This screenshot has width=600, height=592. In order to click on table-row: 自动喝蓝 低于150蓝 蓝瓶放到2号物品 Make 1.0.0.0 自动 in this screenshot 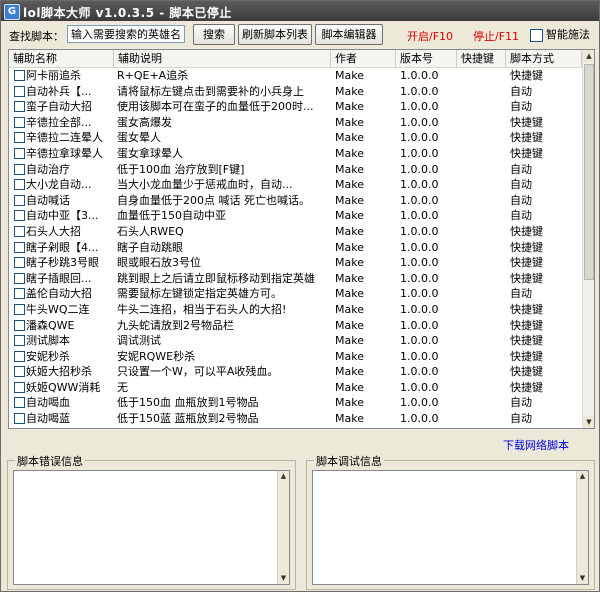, I will do `click(295, 419)`.